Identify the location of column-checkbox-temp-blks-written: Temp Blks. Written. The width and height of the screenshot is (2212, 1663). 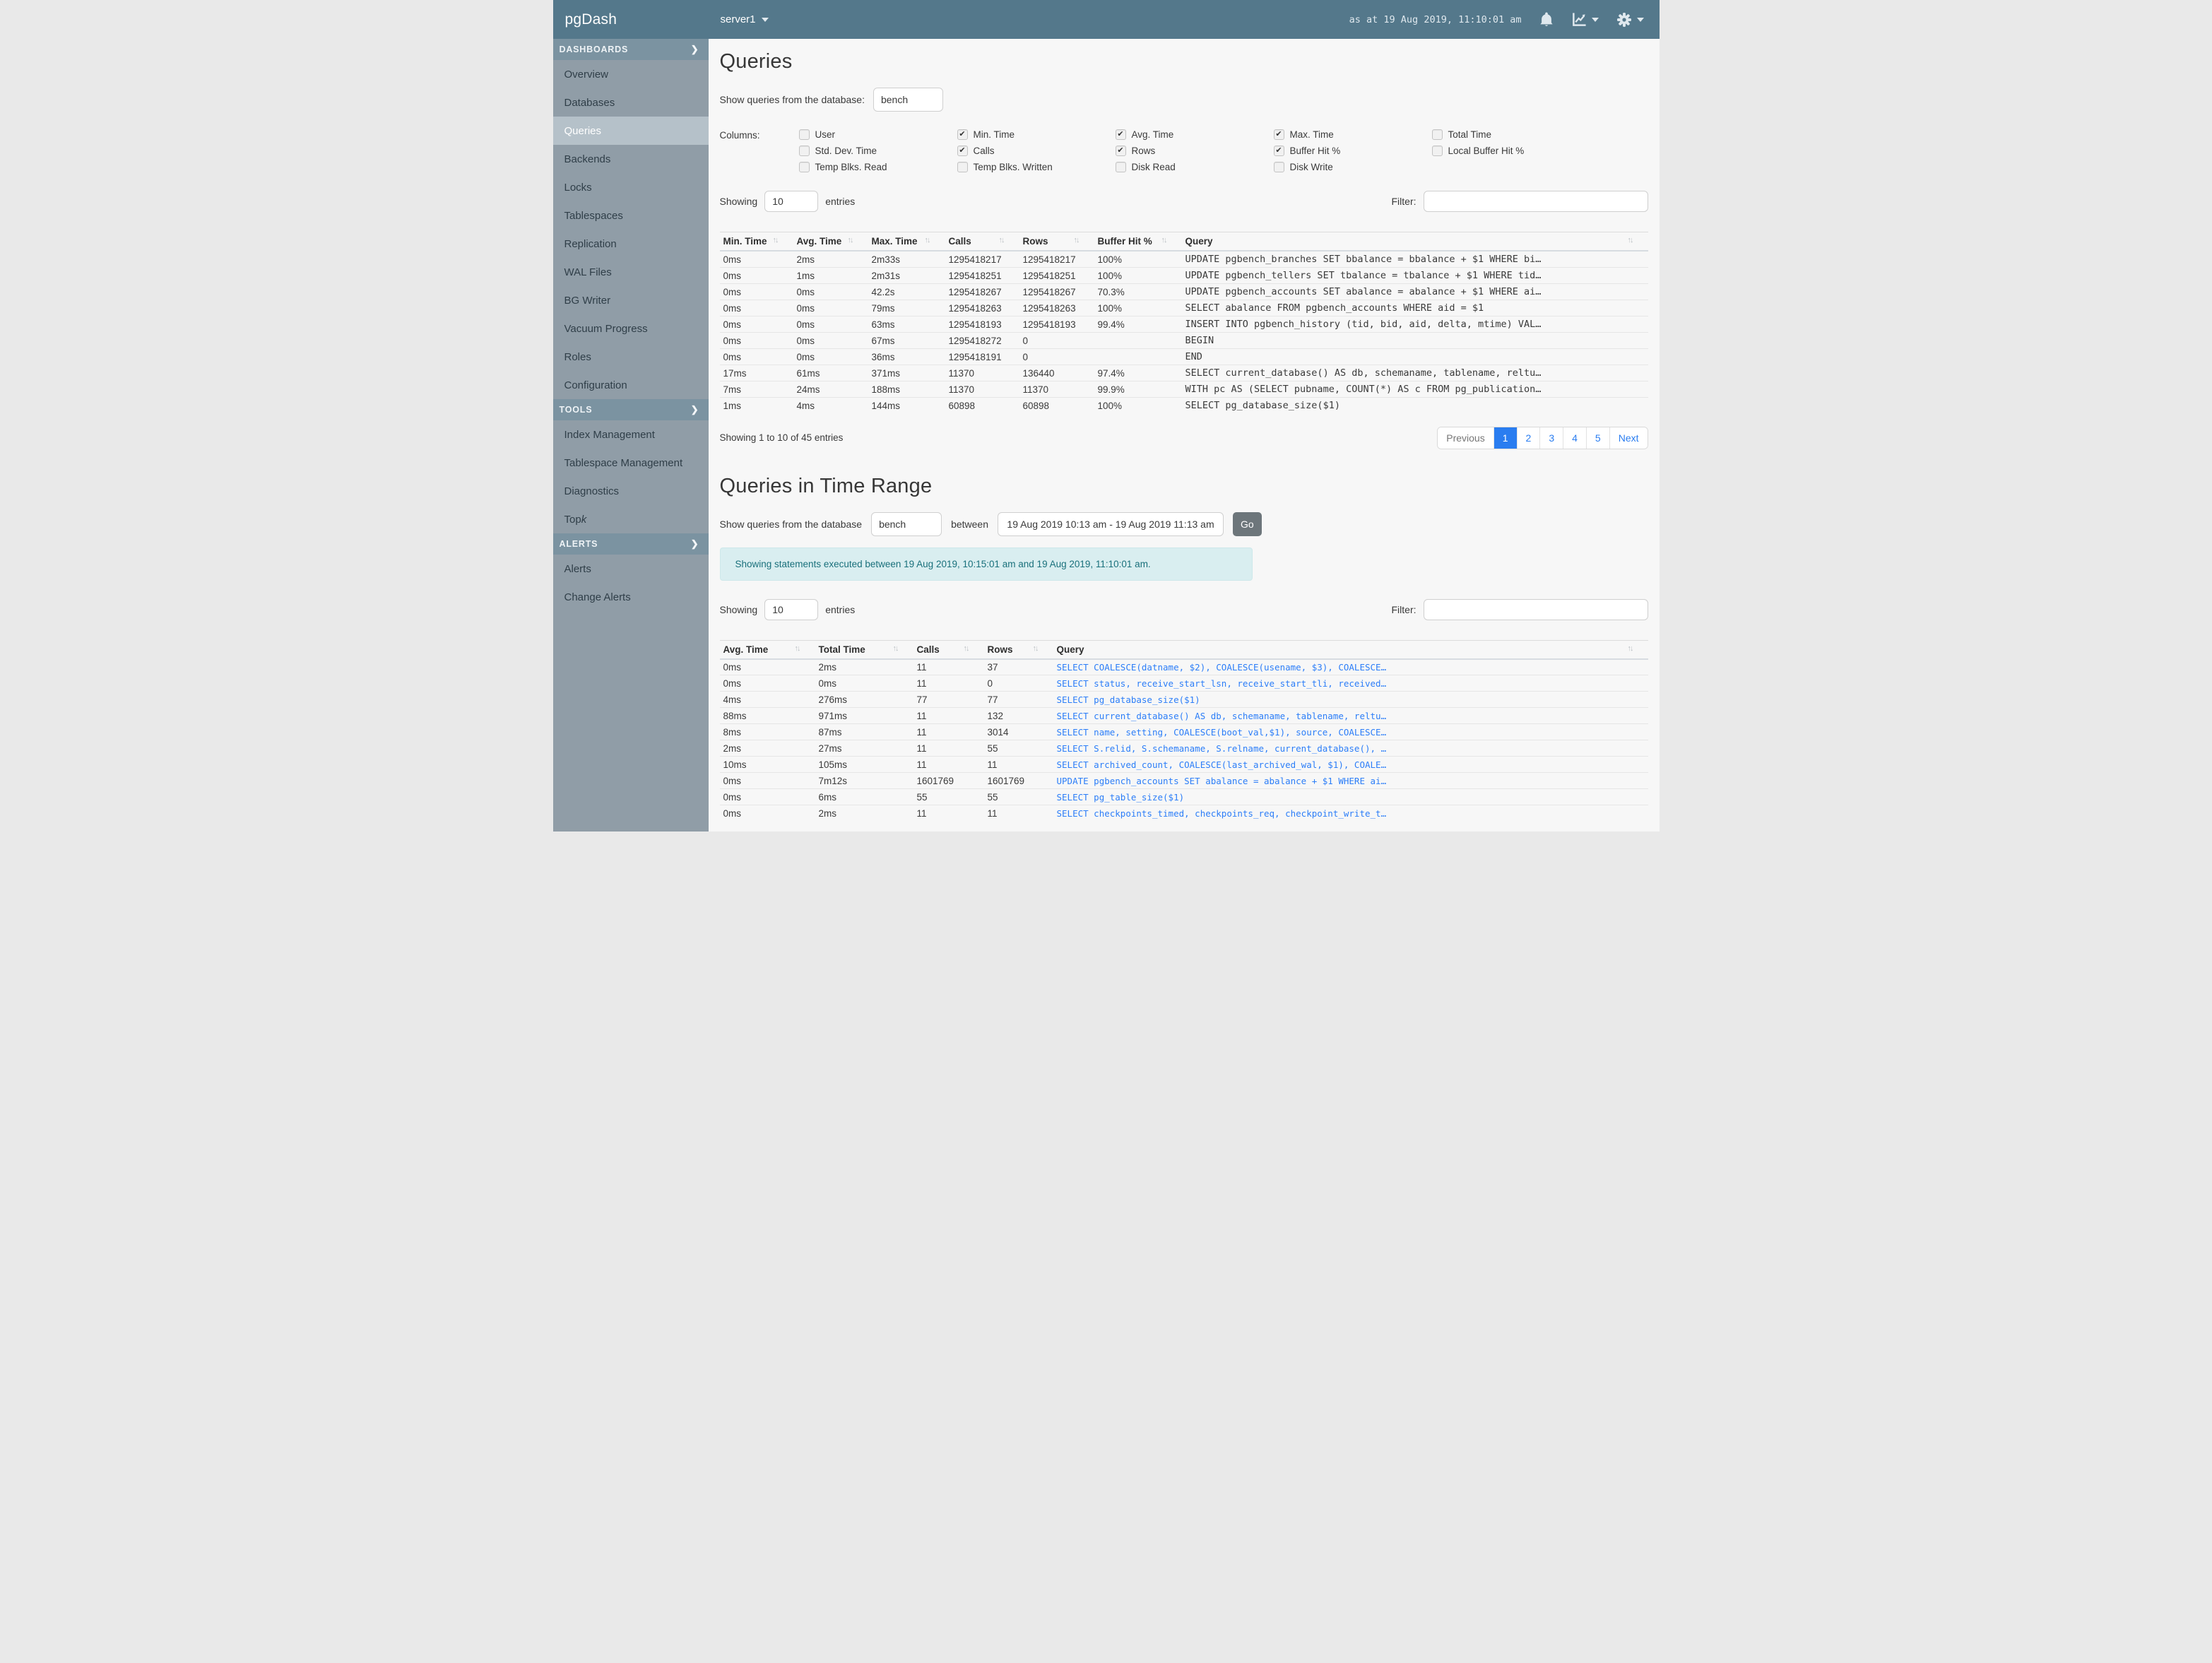
(1036, 167).